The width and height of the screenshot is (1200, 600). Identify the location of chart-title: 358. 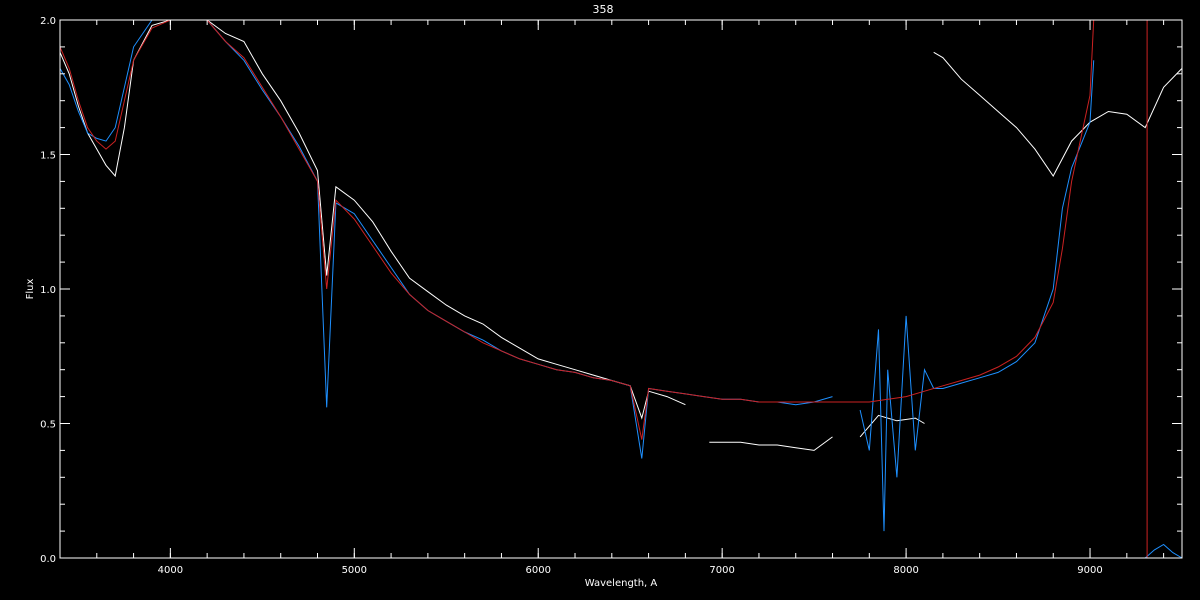
(603, 9).